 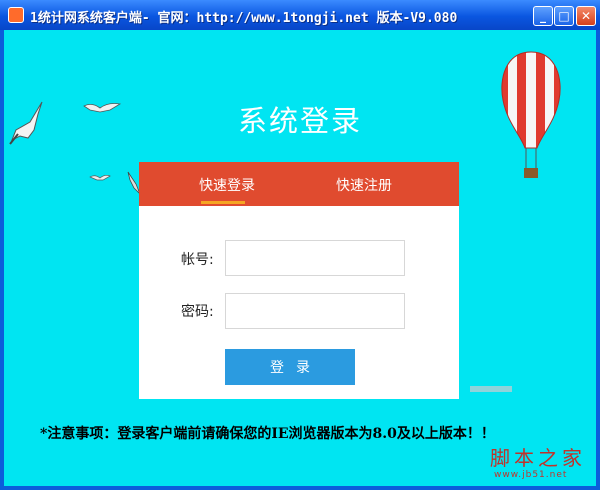 I want to click on faint-logo, so click(x=491, y=389).